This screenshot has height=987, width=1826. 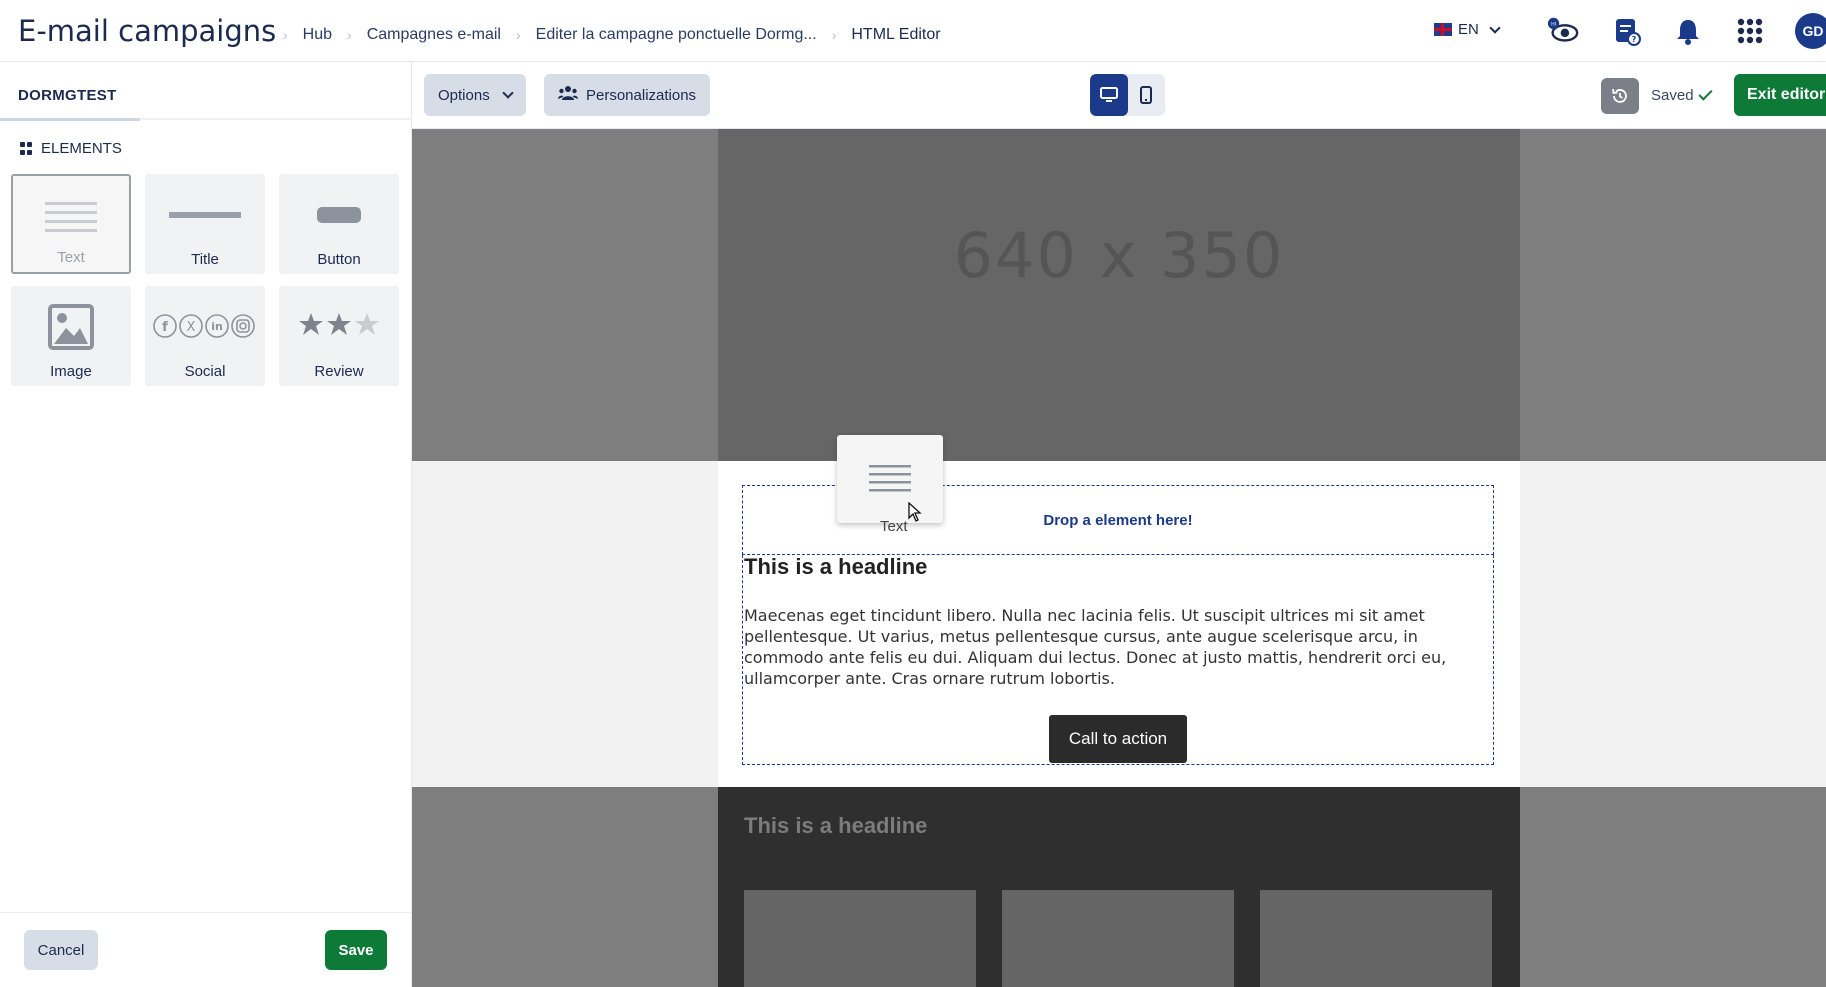 I want to click on element-tile-social: f X in Social, so click(x=205, y=336).